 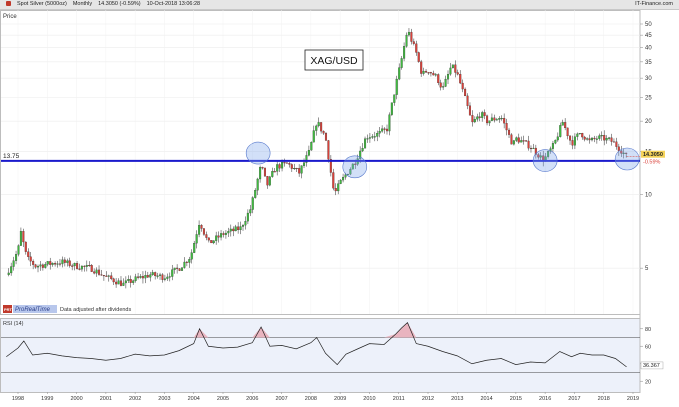 What do you see at coordinates (604, 399) in the screenshot?
I see `x-tick-label: 2018` at bounding box center [604, 399].